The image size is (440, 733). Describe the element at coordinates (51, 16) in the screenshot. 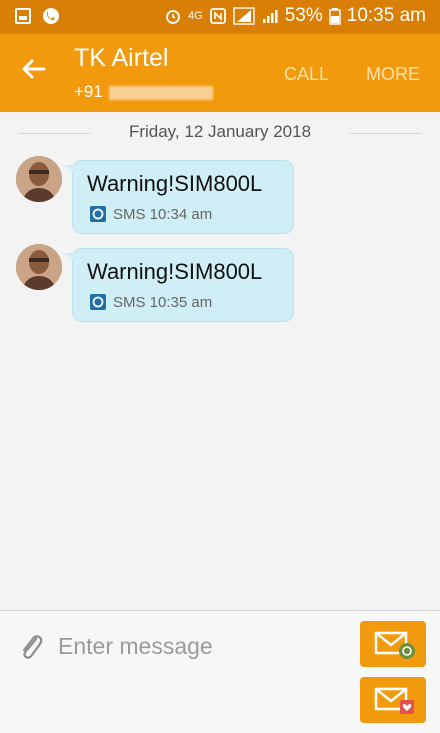

I see `phone-icon` at that location.